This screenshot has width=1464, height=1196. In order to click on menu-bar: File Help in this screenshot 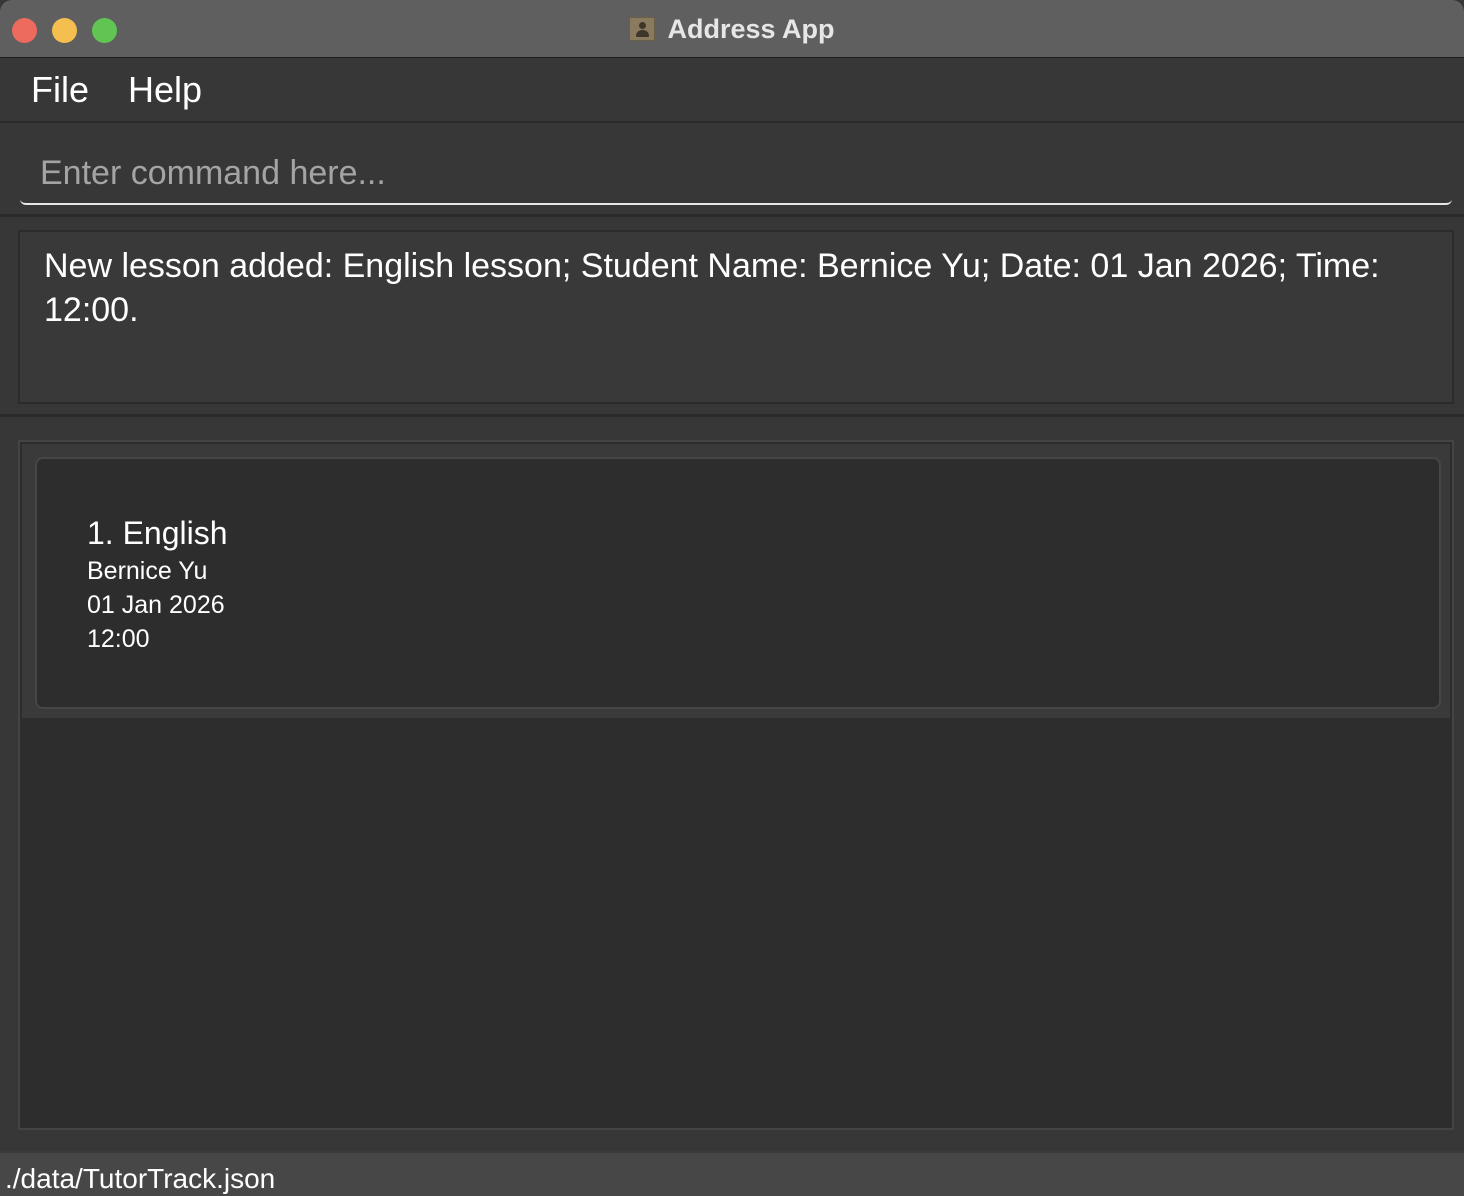, I will do `click(732, 91)`.